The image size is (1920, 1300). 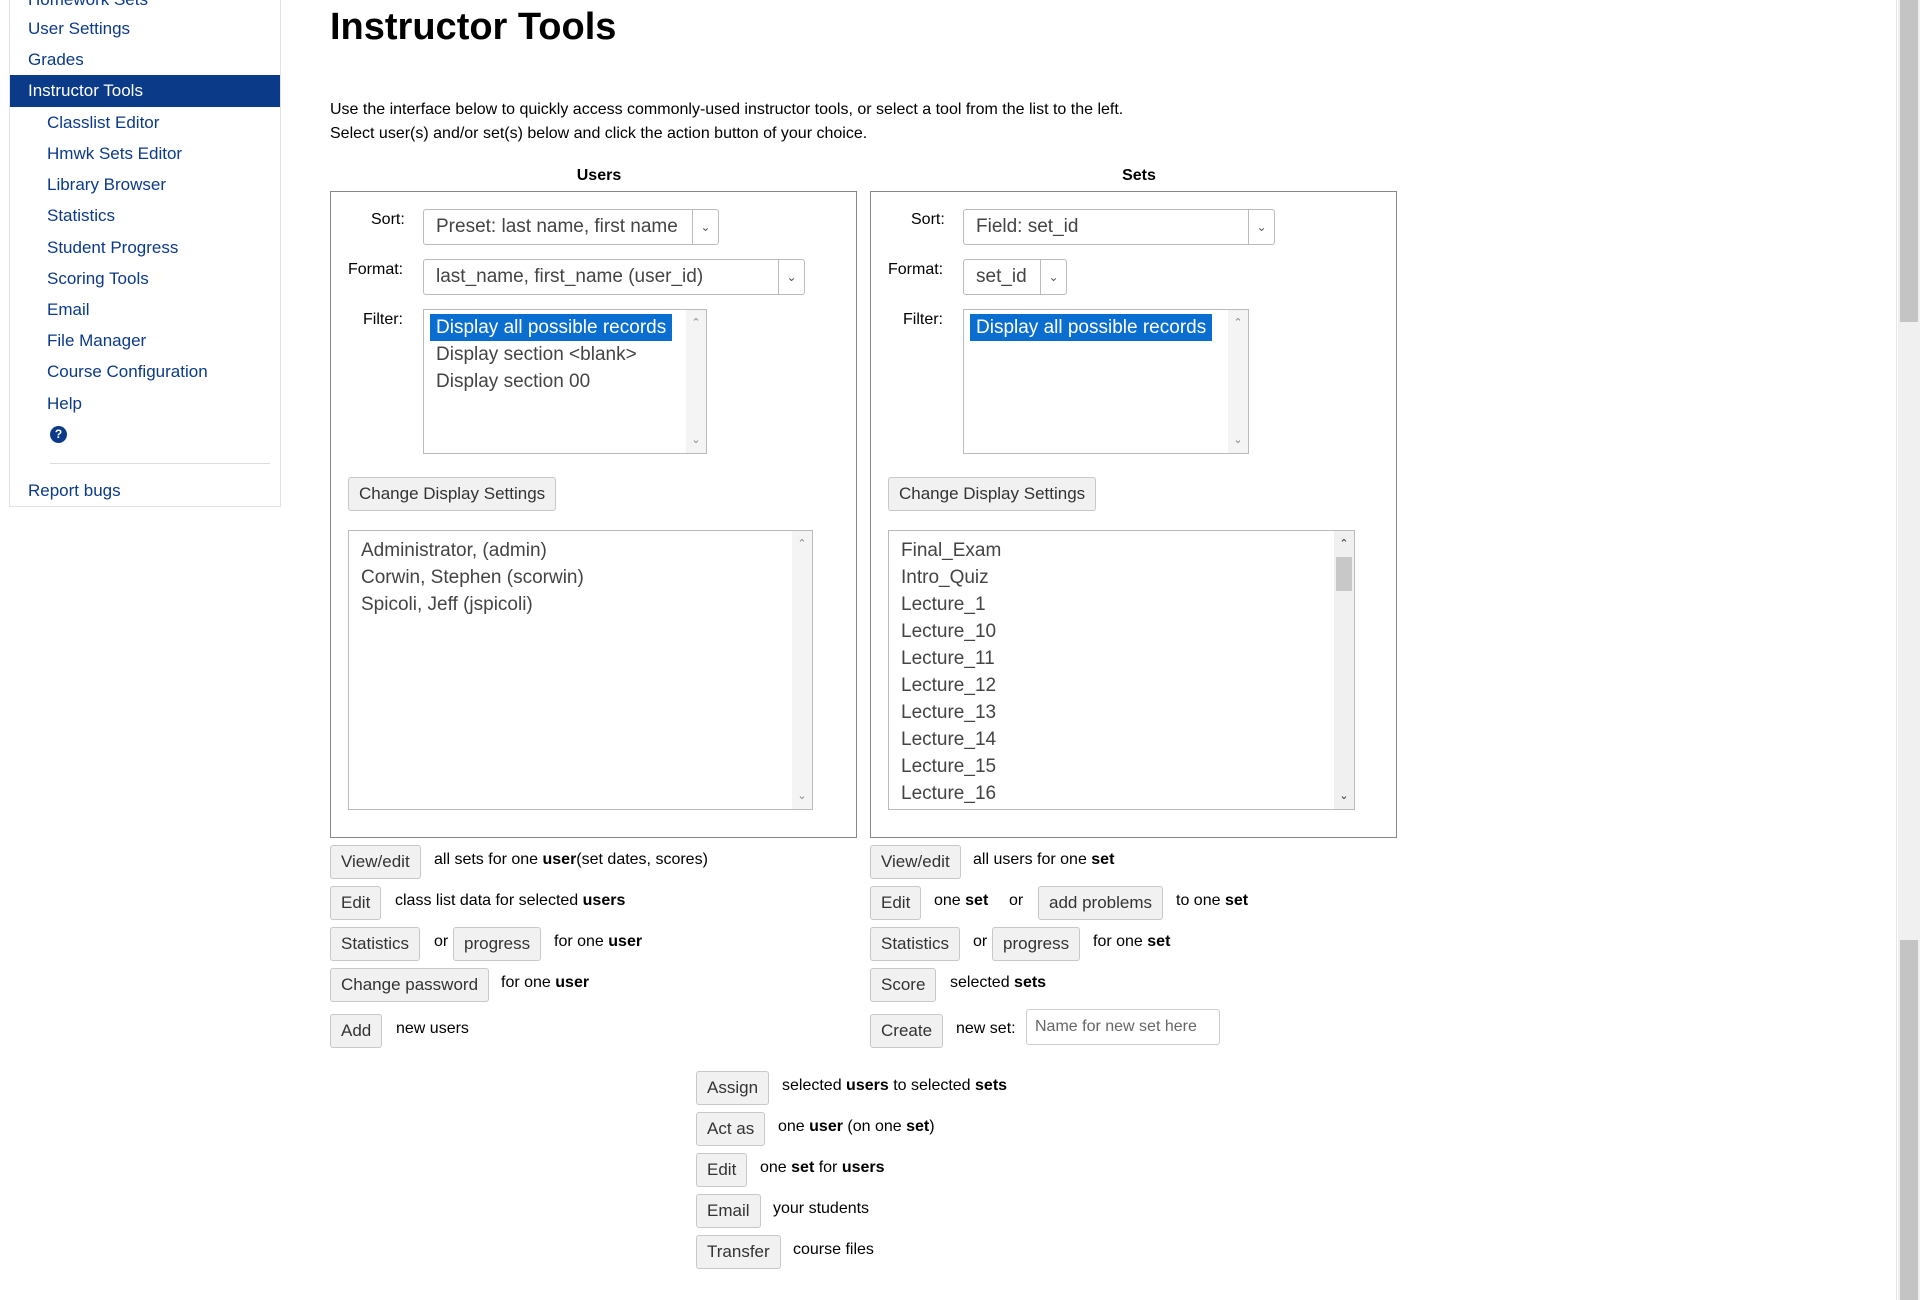 I want to click on user-list-item: Administrator, (admin), so click(x=580, y=550).